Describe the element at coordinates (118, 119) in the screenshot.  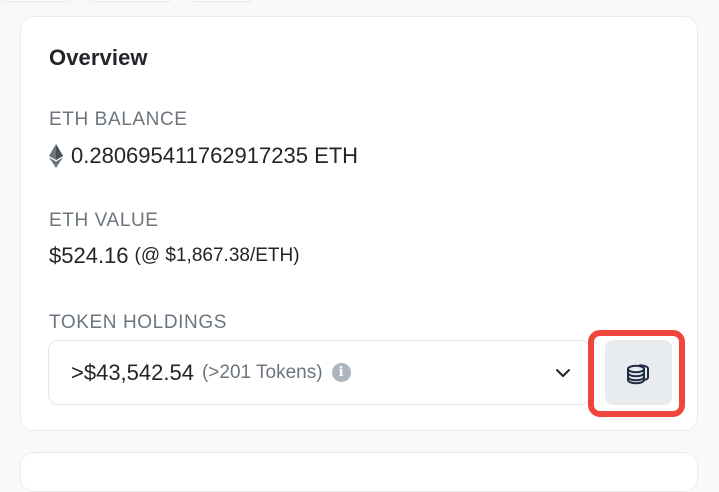
I see `eth-balance-label: ETH BALANCE` at that location.